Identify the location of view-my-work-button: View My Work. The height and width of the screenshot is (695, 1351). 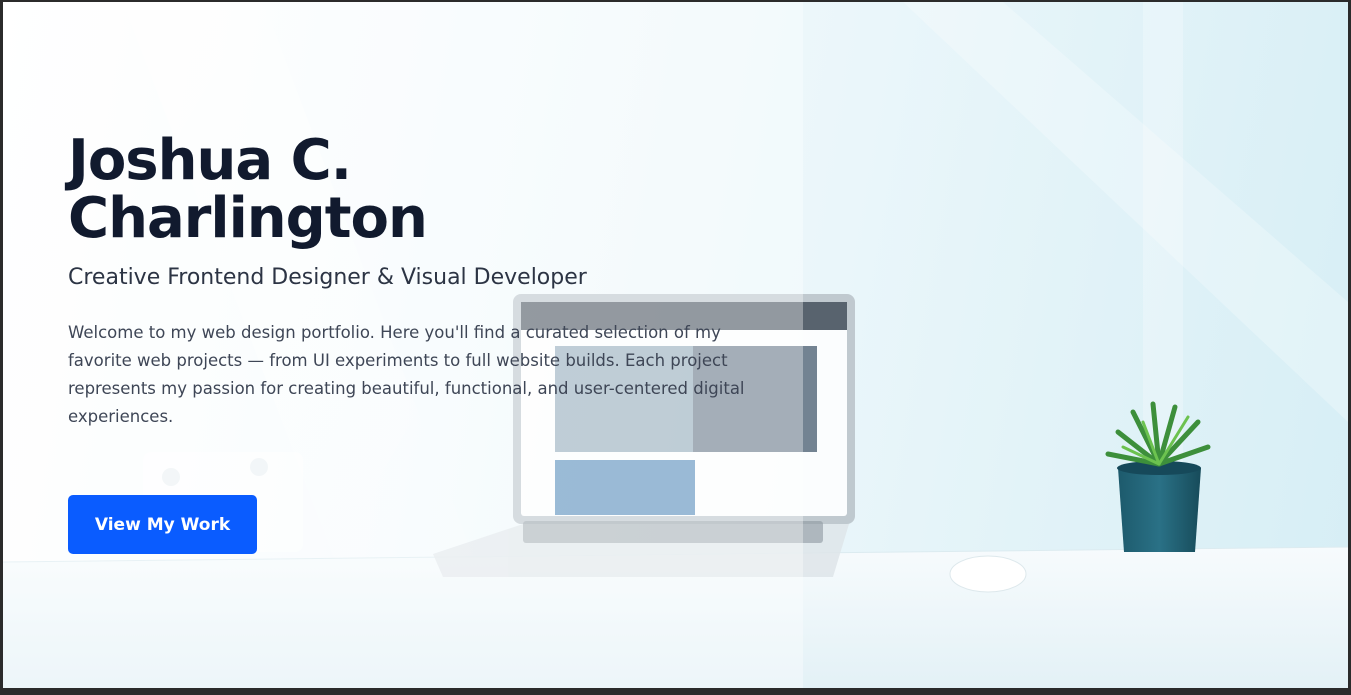
(162, 524).